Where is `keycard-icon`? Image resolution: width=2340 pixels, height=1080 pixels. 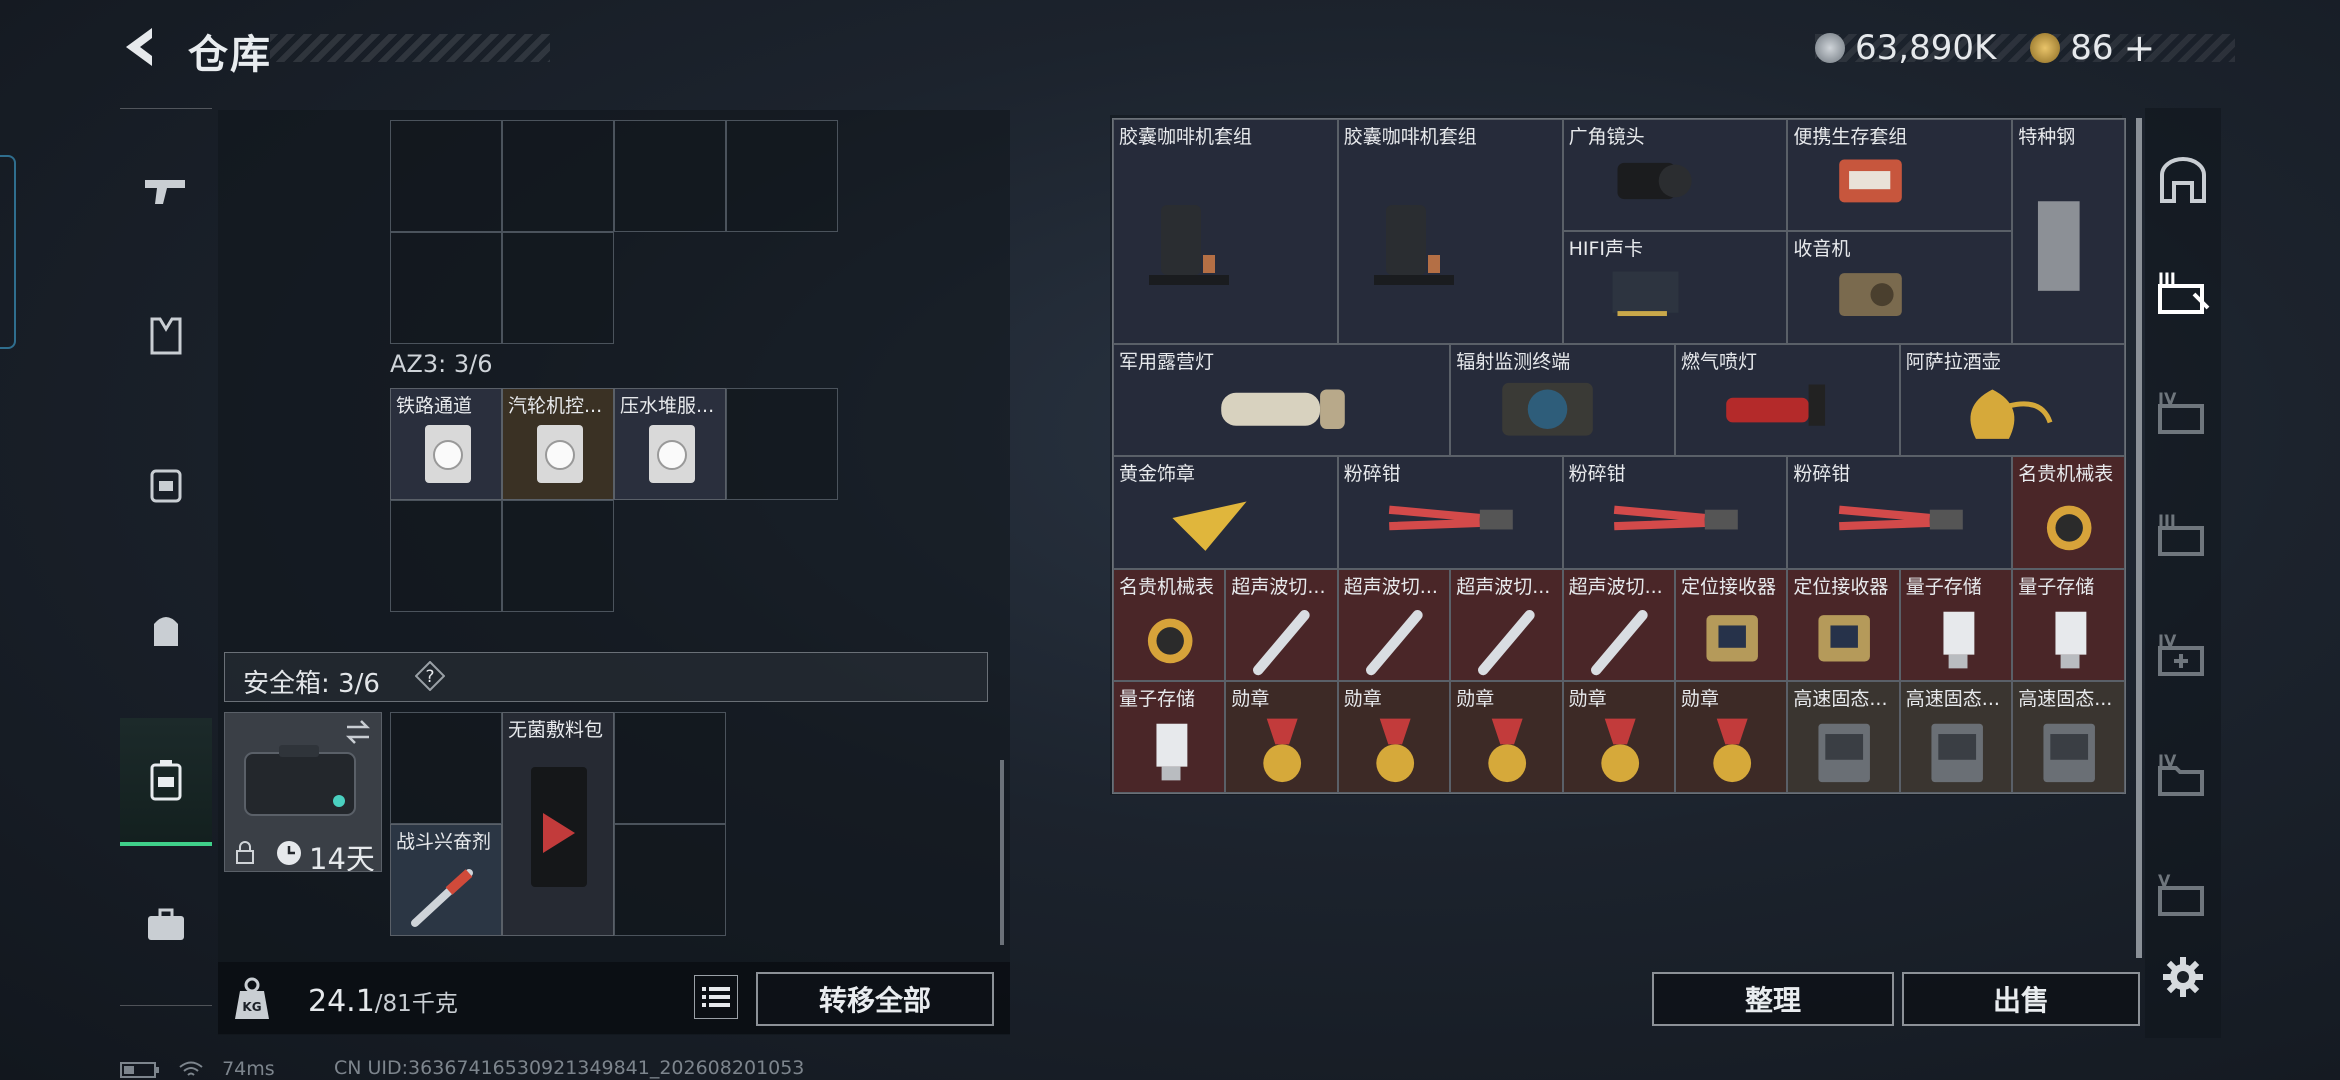
keycard-icon is located at coordinates (560, 454).